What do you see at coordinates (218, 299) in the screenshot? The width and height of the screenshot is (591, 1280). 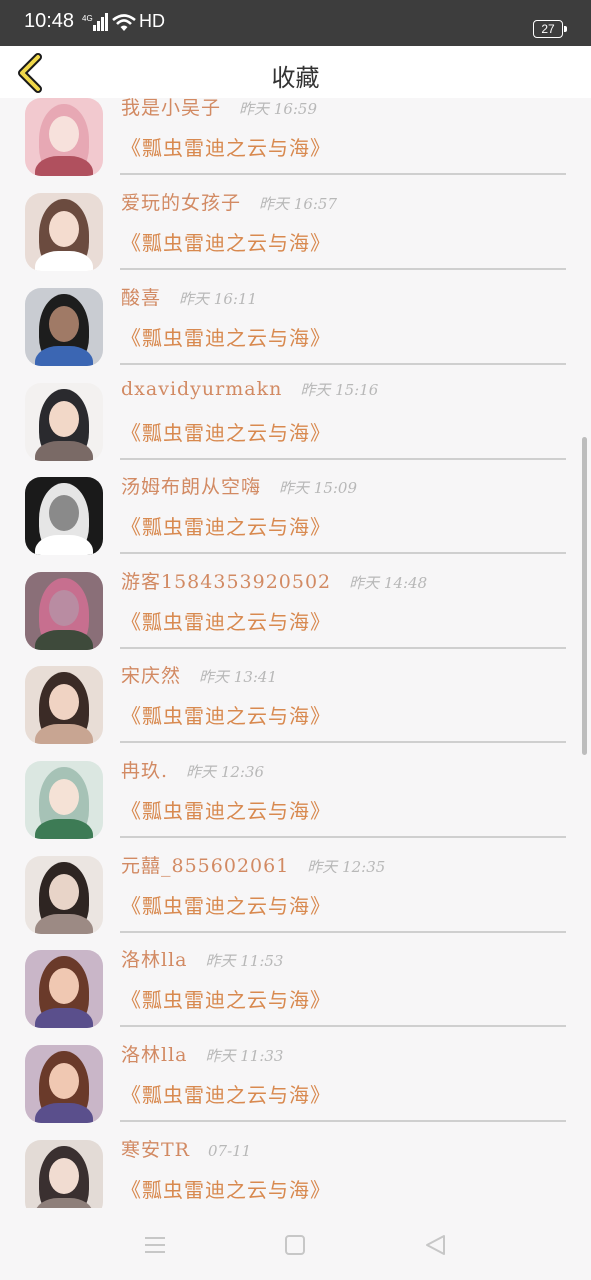 I see `timestamp: 昨天 16:11` at bounding box center [218, 299].